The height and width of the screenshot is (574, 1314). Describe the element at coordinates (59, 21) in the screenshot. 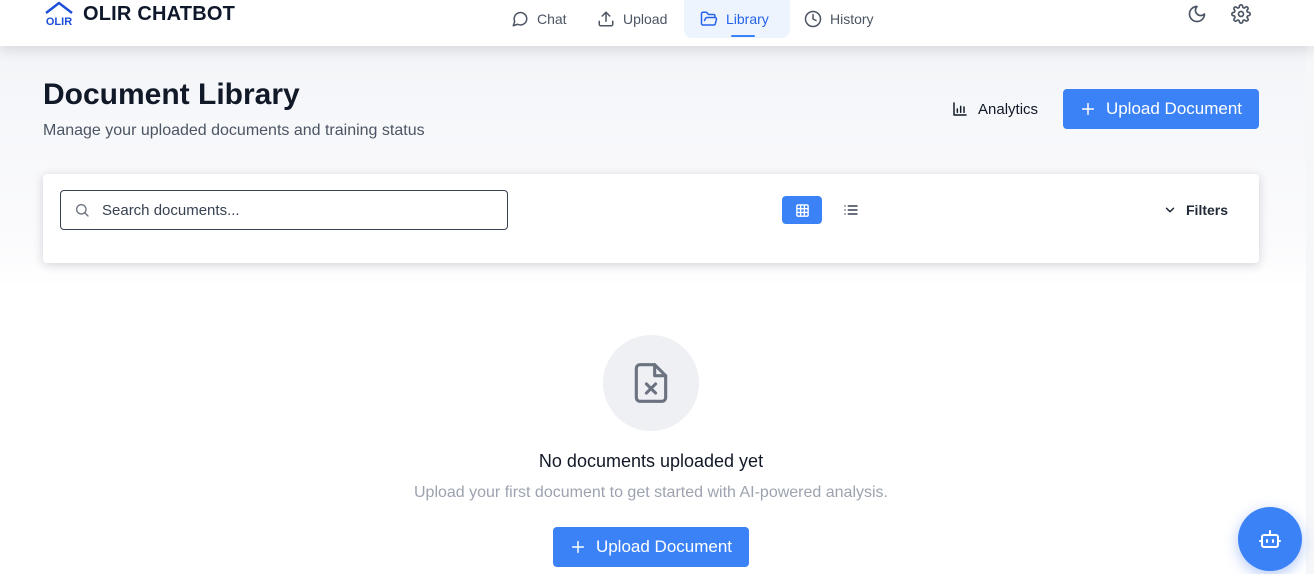

I see `brand-logo-text: OLIR` at that location.